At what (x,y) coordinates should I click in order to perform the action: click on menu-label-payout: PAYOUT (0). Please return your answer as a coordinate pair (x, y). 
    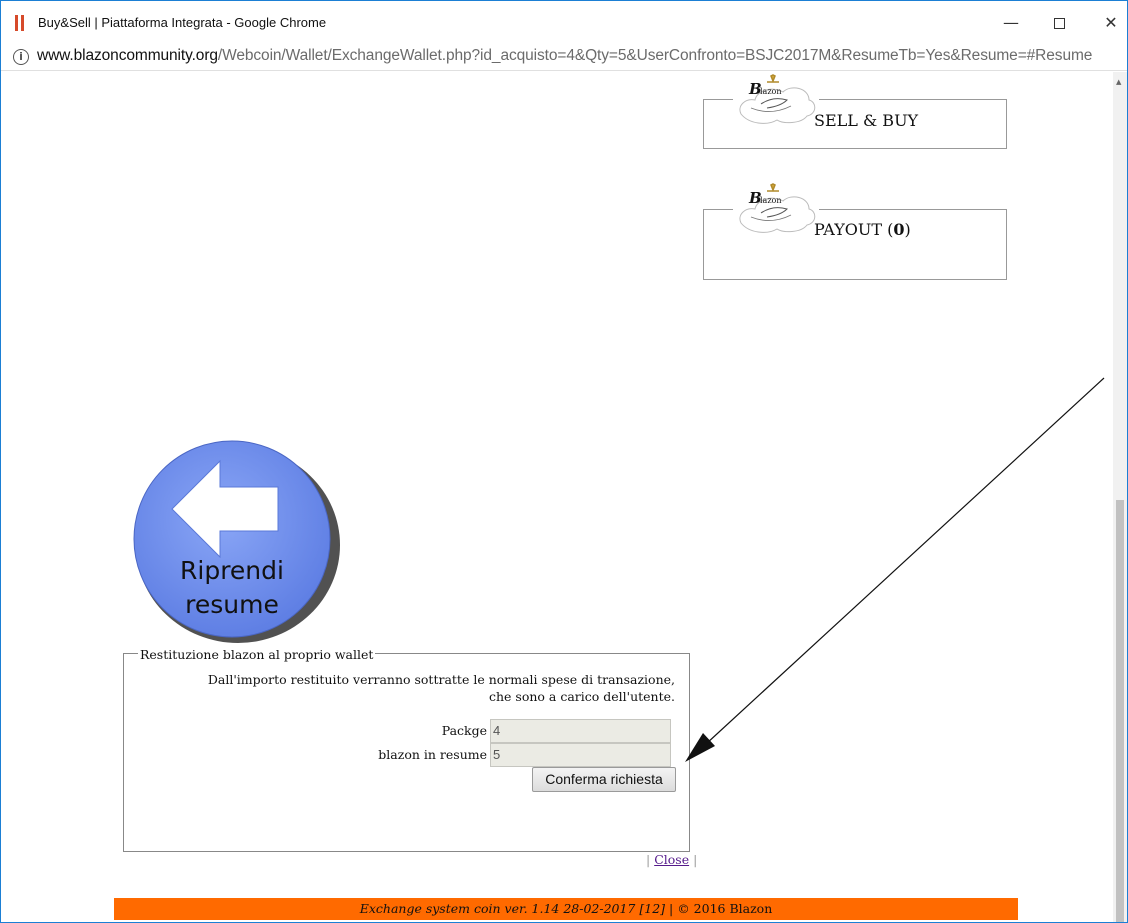
    Looking at the image, I should click on (862, 229).